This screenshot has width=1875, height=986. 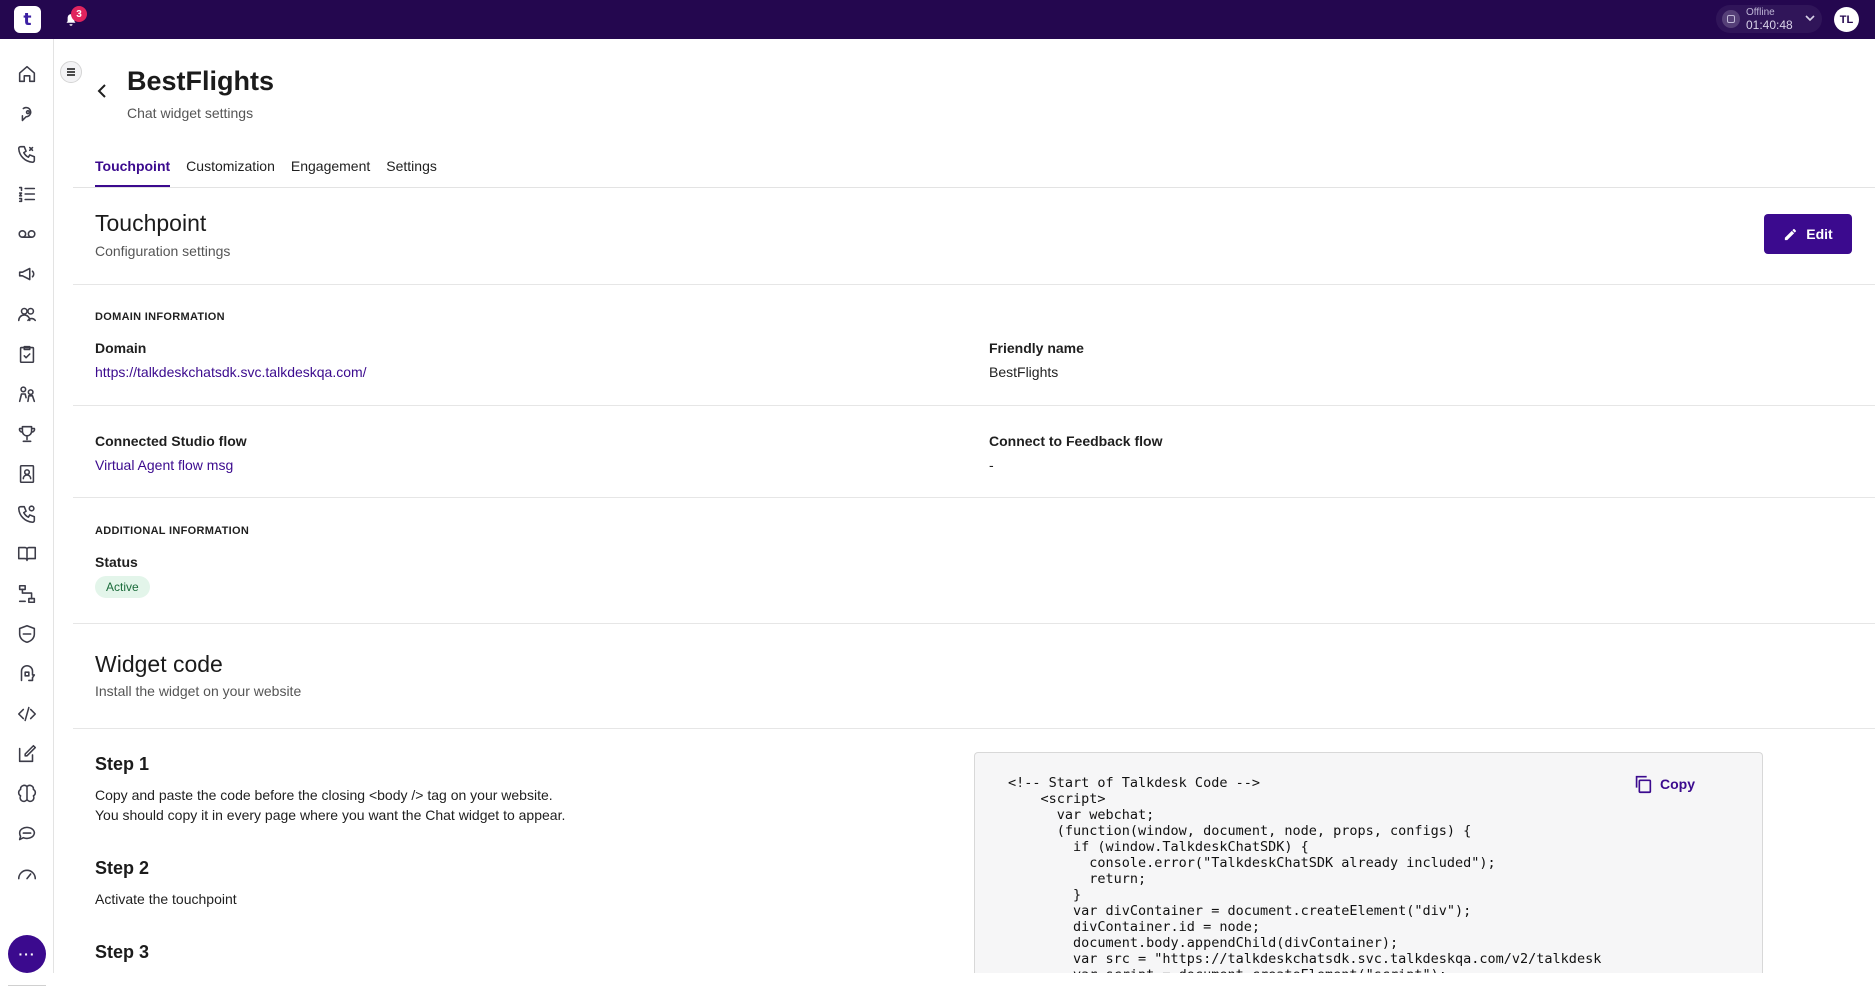 I want to click on talkdesk-logo: t, so click(x=27, y=19).